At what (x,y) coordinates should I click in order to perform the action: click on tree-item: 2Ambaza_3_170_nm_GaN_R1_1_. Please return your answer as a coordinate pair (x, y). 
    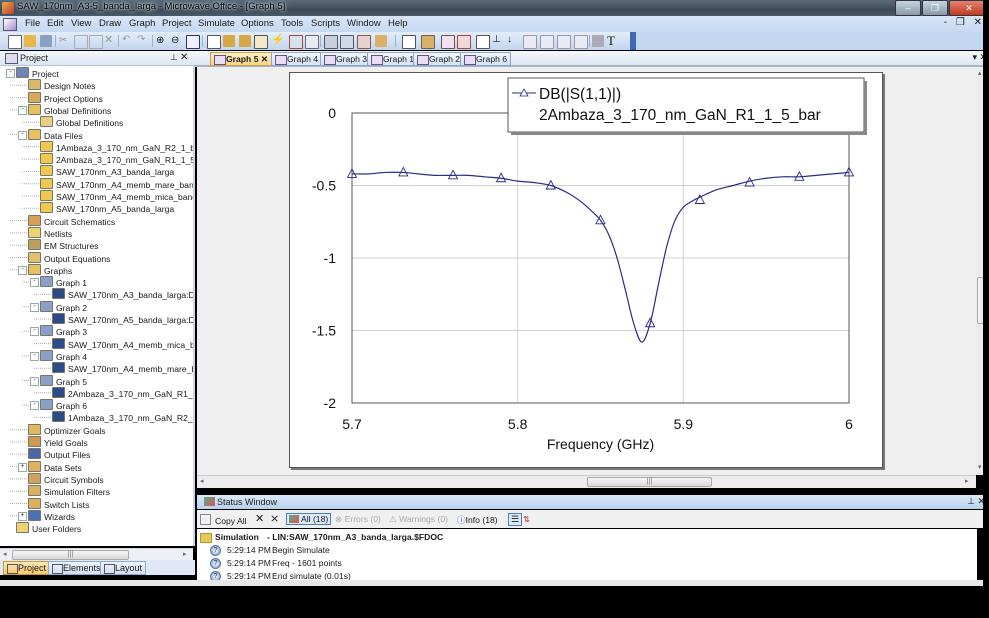
    Looking at the image, I should click on (122, 392).